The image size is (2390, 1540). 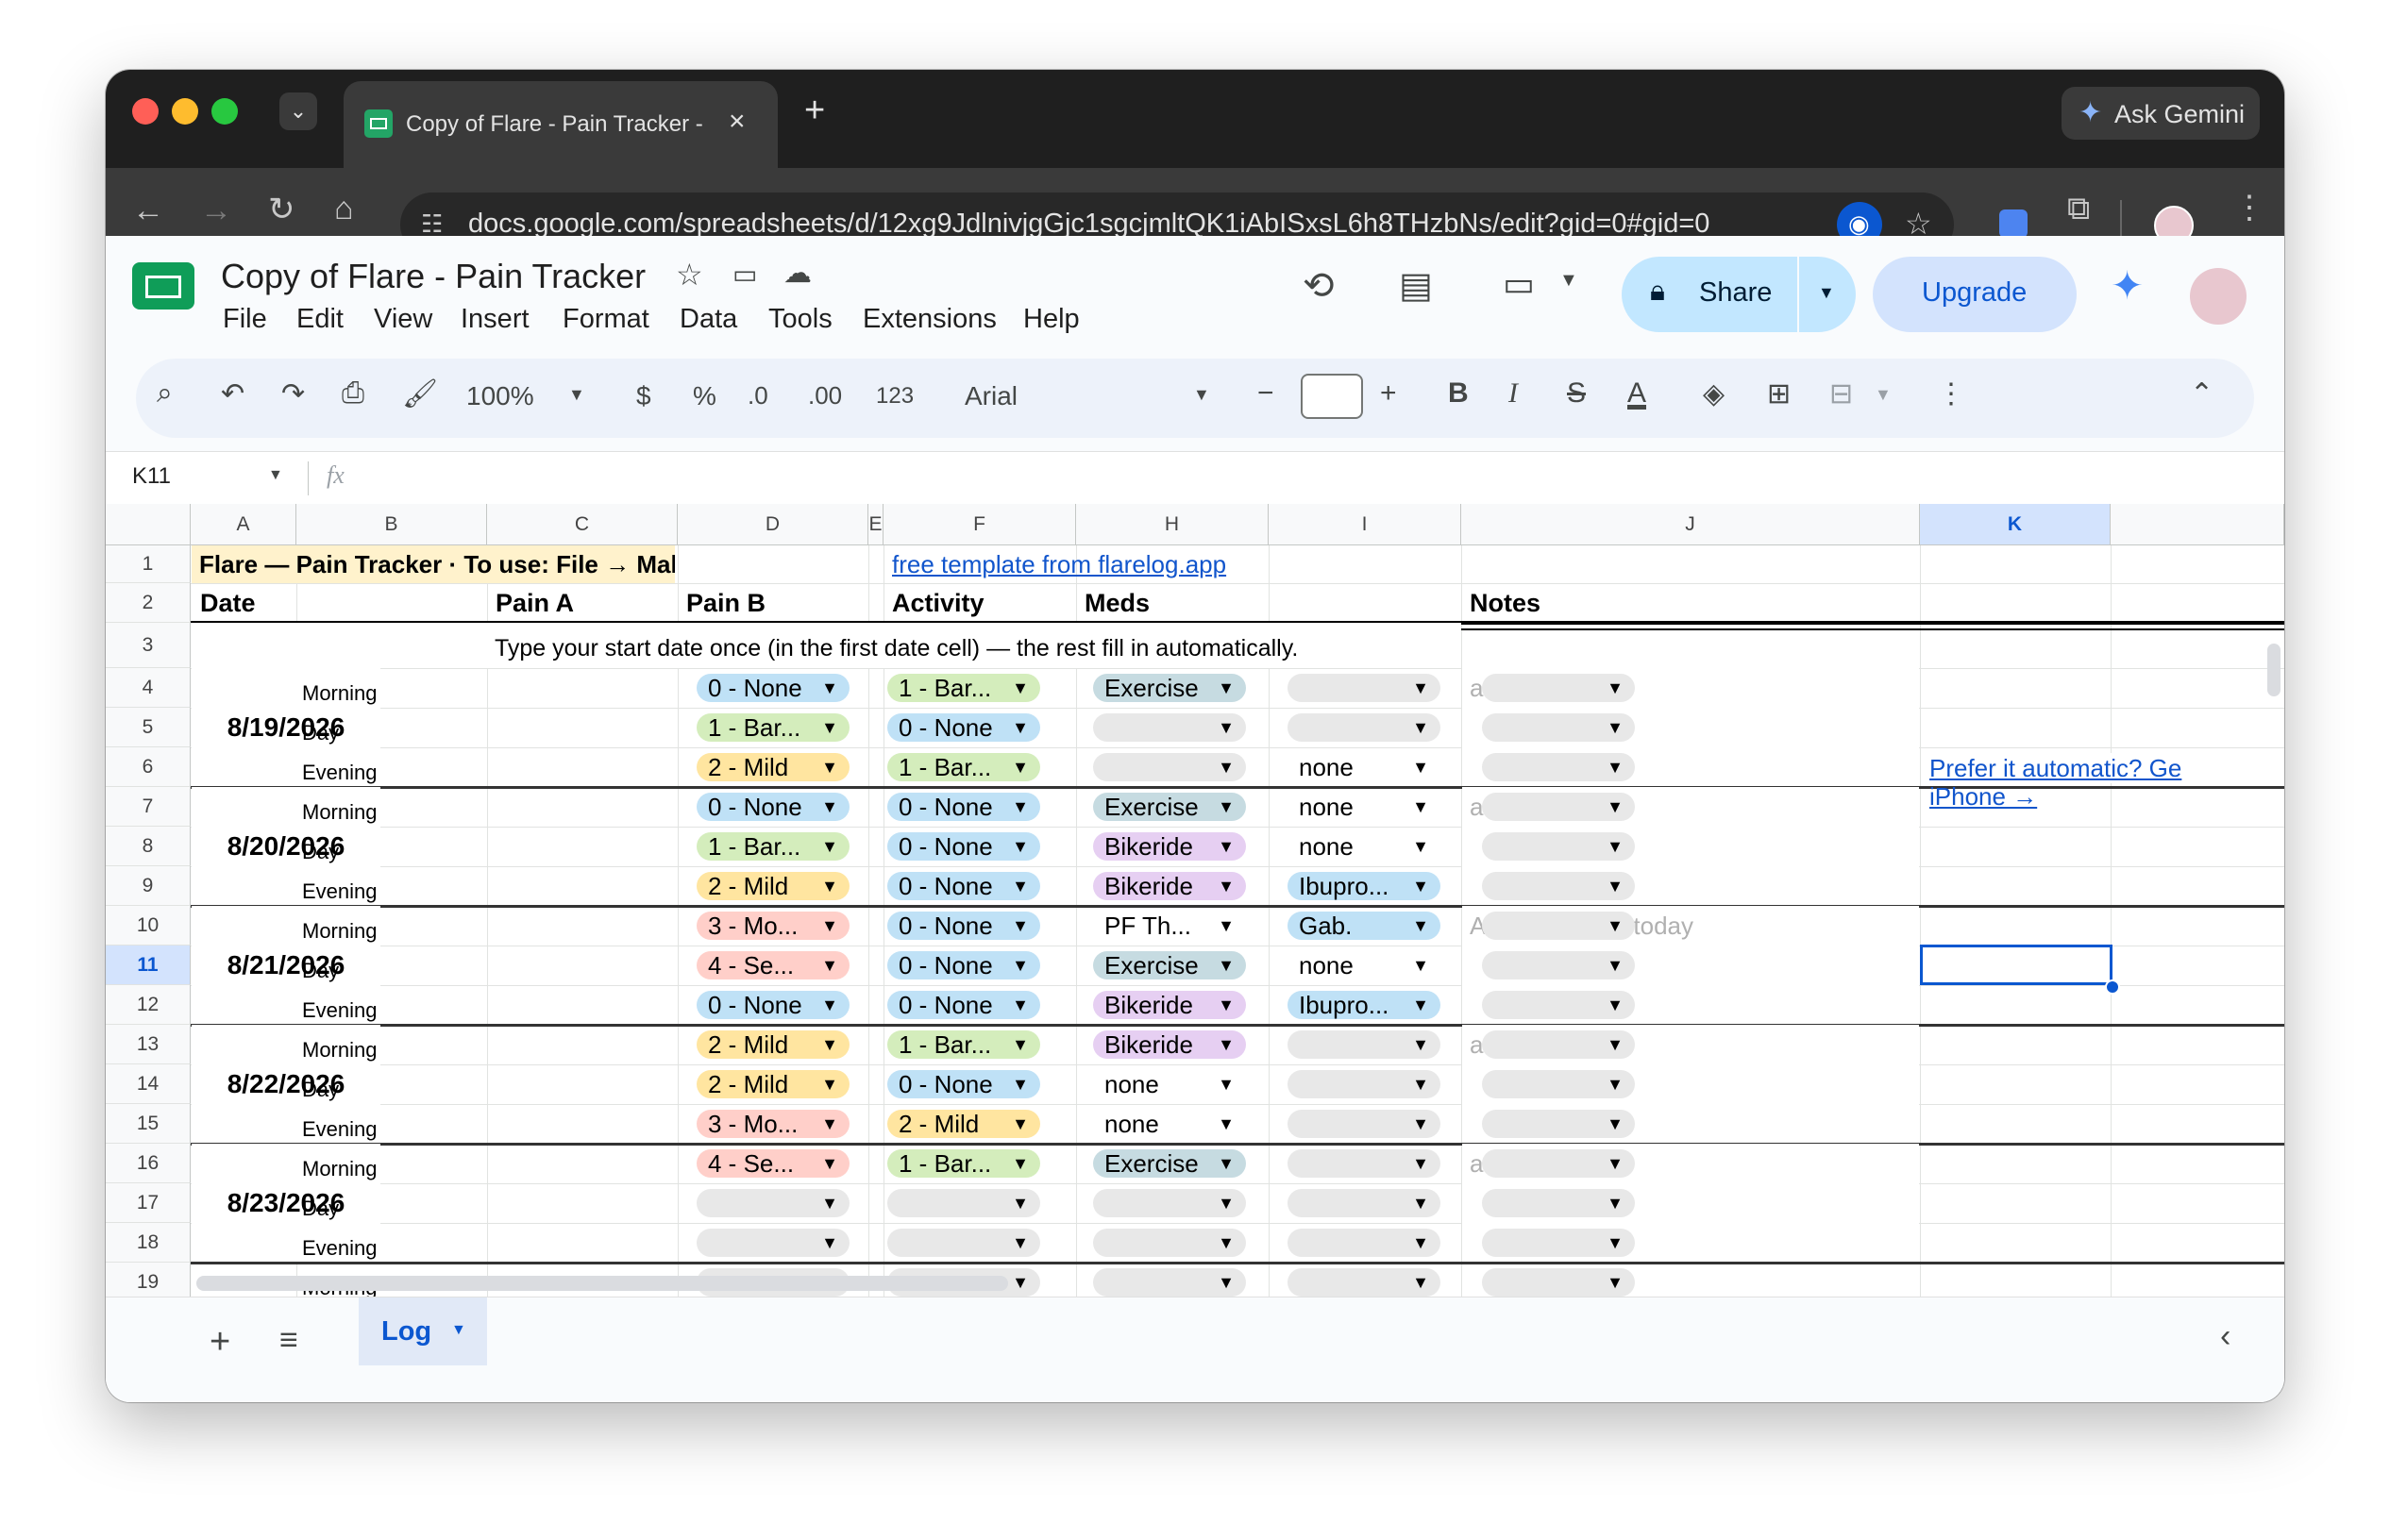 What do you see at coordinates (737, 122) in the screenshot?
I see `close-tab-icon: ×` at bounding box center [737, 122].